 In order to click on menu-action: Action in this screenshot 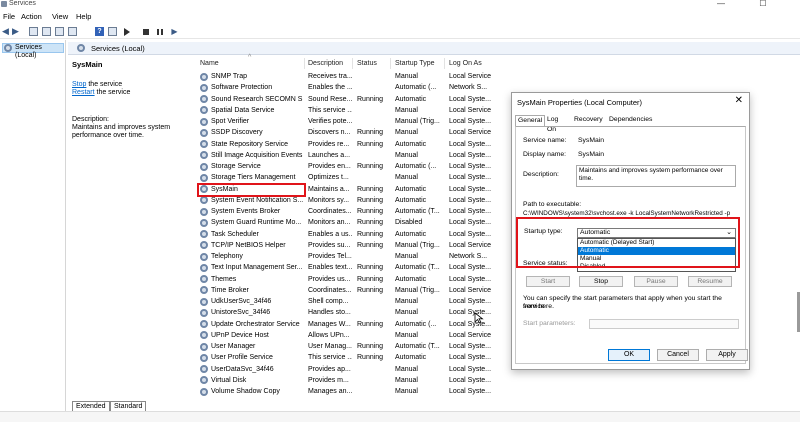, I will do `click(31, 16)`.